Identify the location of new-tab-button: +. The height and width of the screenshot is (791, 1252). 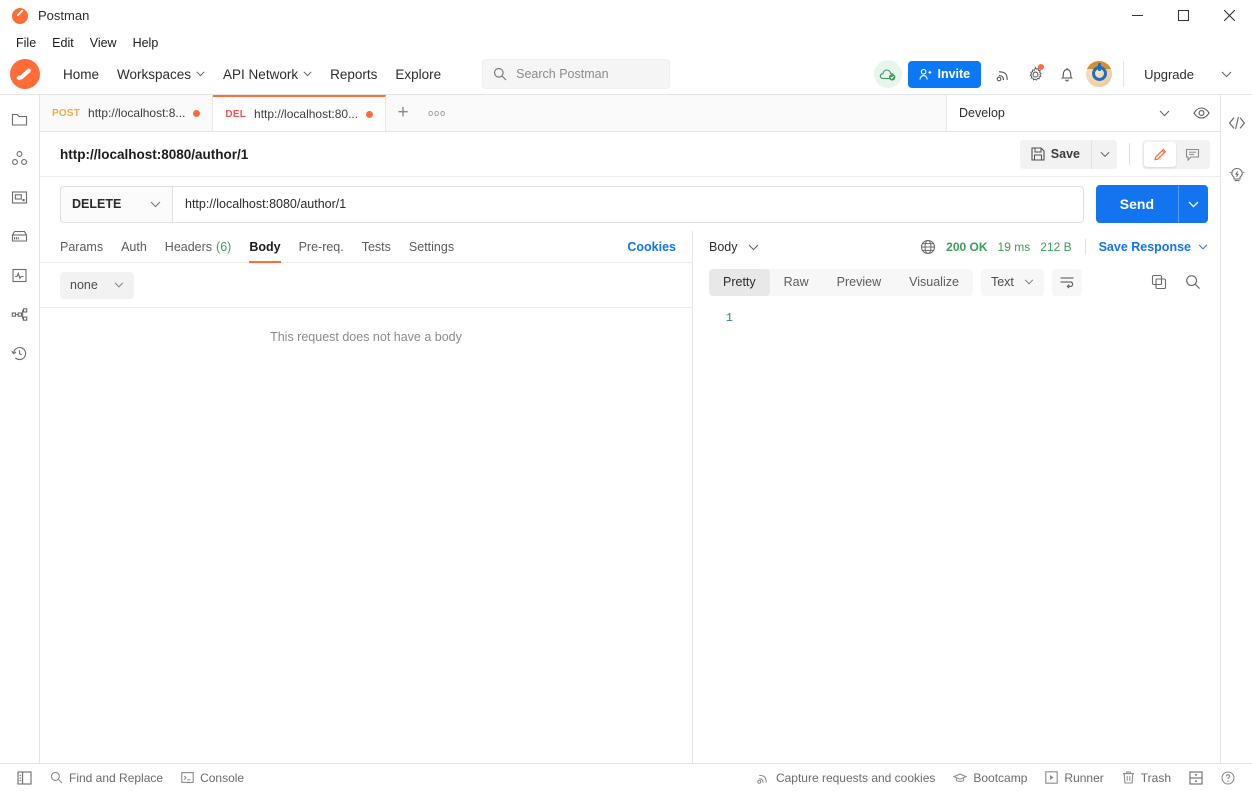
(403, 113).